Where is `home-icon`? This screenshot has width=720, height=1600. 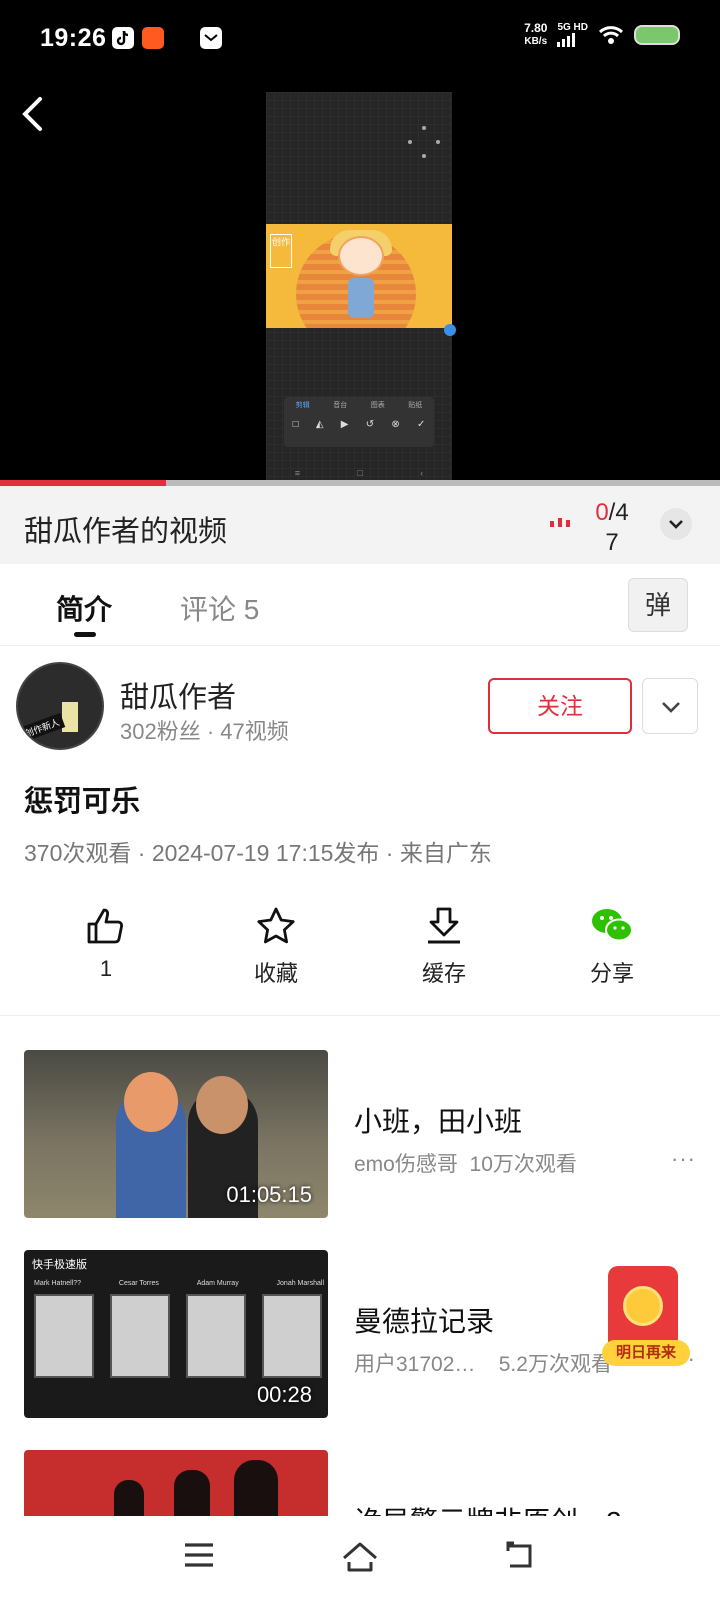 home-icon is located at coordinates (360, 1556).